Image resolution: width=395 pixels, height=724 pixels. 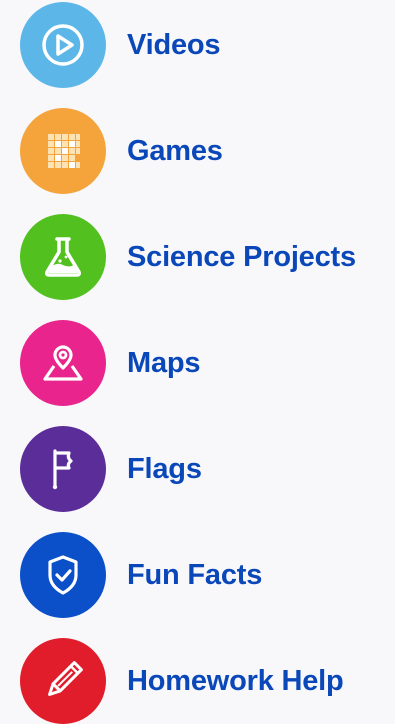 I want to click on menu-item-videos: Videos, so click(x=205, y=45).